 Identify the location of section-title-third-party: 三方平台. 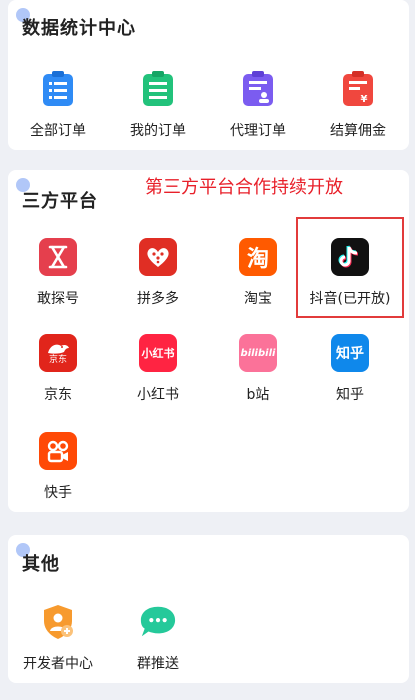
(60, 201).